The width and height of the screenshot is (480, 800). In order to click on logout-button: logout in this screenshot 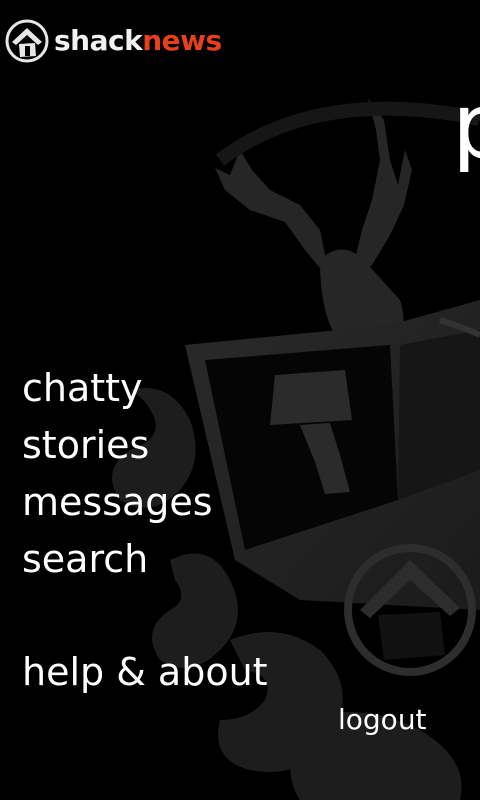, I will do `click(382, 720)`.